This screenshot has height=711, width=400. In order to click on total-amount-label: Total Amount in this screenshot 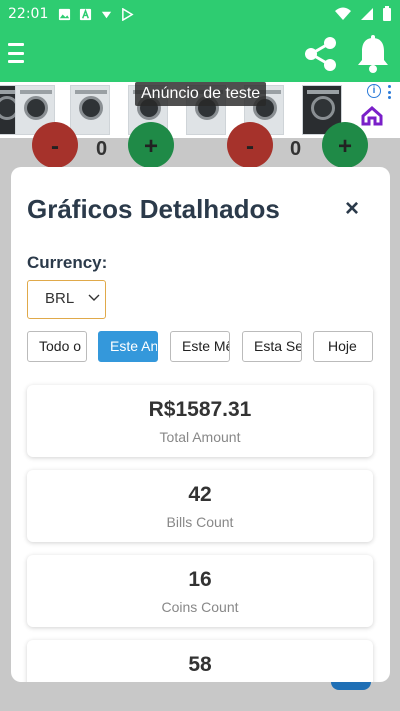, I will do `click(200, 437)`.